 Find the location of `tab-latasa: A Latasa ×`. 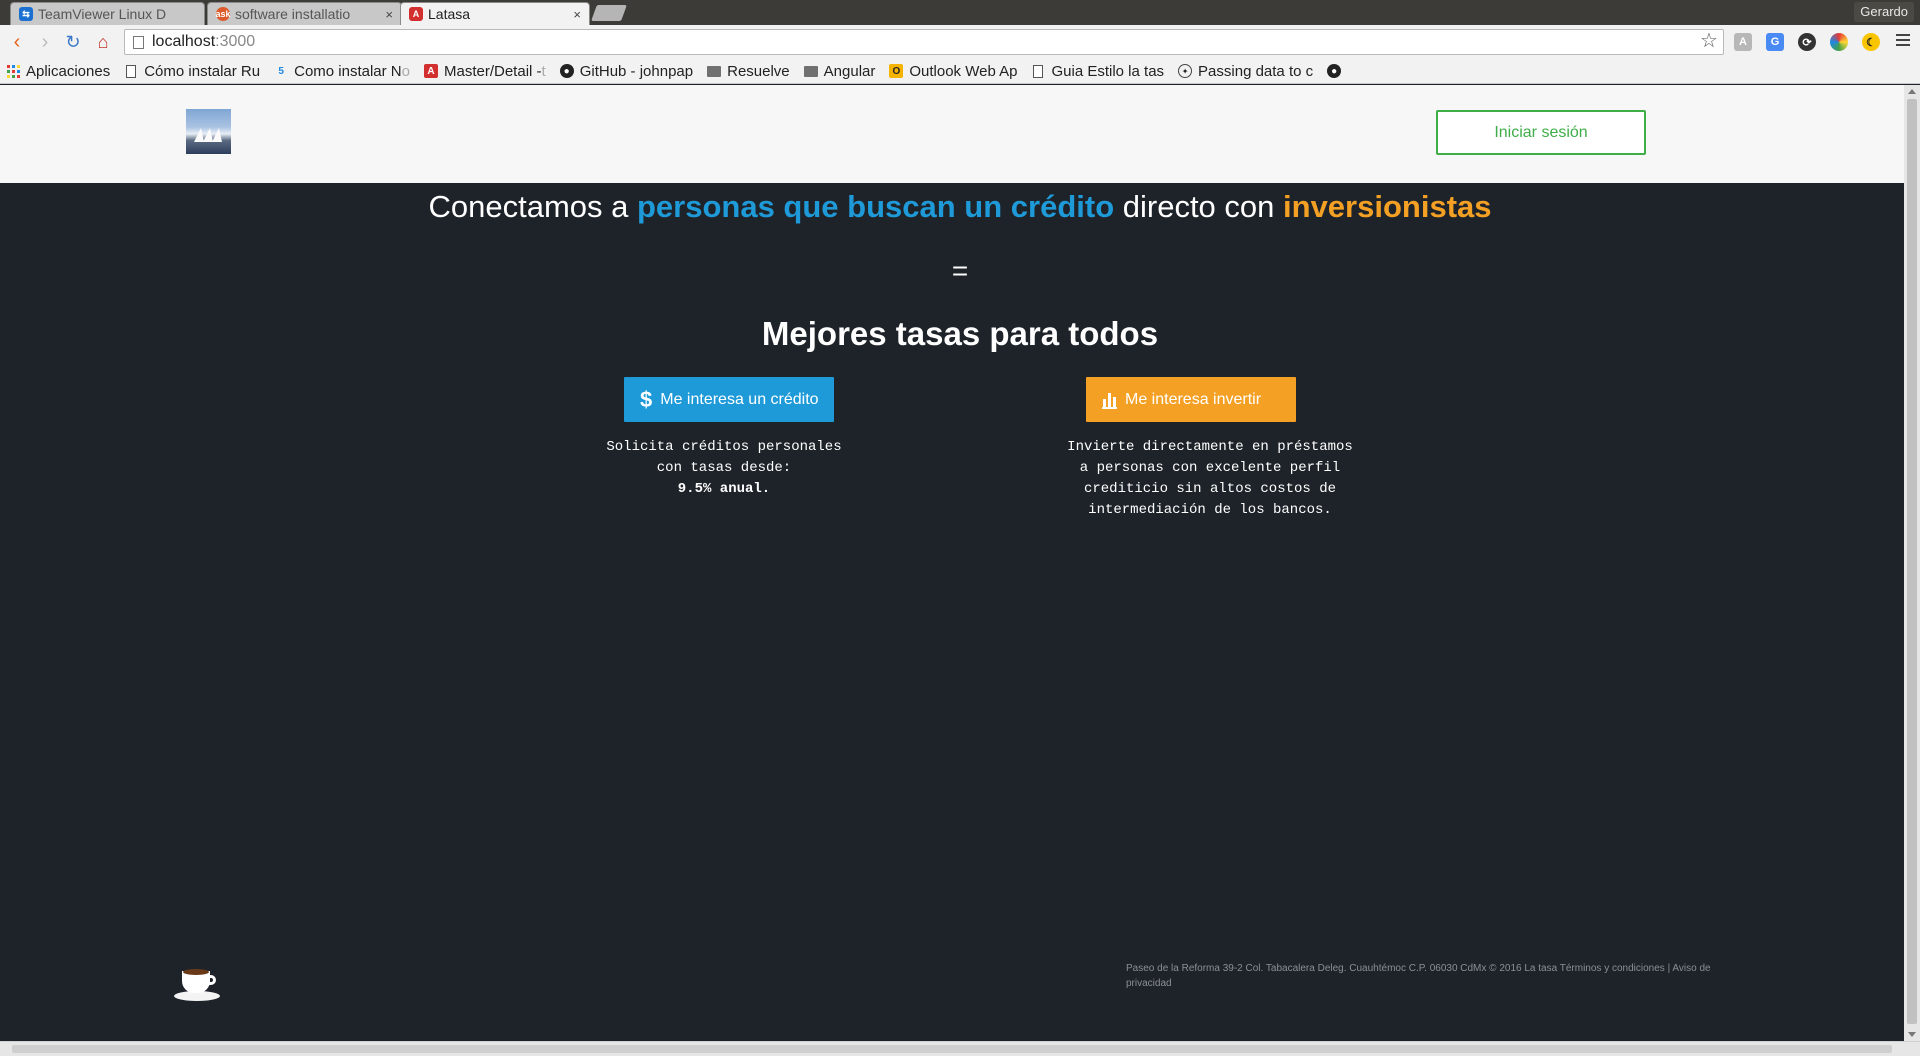

tab-latasa: A Latasa × is located at coordinates (495, 13).